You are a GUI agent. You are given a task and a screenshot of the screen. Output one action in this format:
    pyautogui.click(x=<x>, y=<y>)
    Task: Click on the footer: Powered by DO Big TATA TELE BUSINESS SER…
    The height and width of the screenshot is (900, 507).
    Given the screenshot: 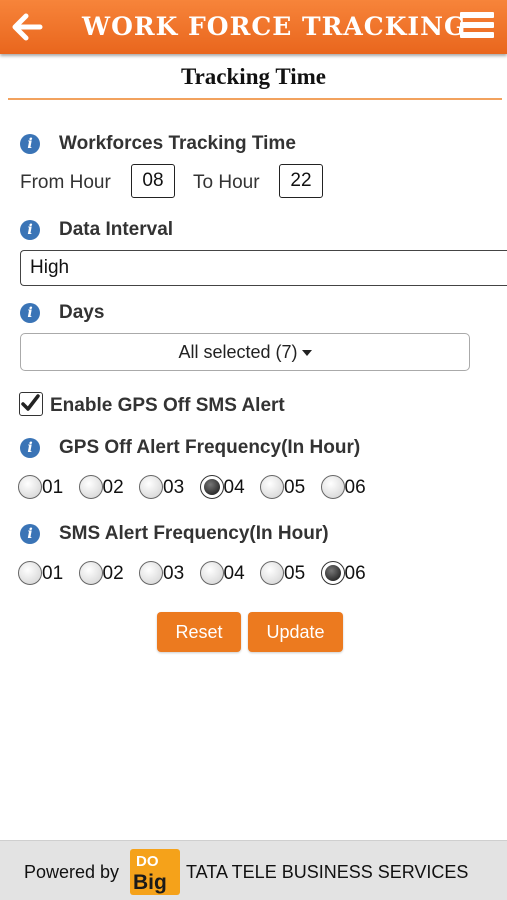 What is the action you would take?
    pyautogui.click(x=253, y=870)
    